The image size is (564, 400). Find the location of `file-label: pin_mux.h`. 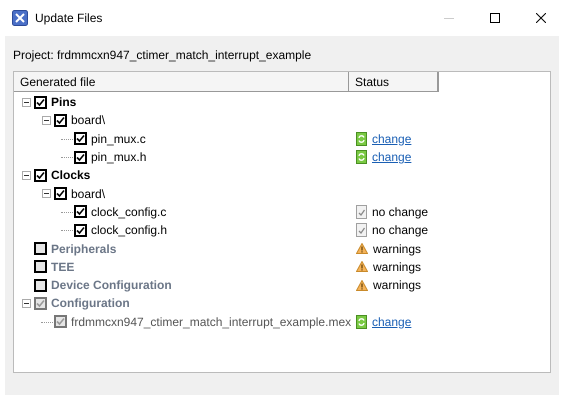

file-label: pin_mux.h is located at coordinates (118, 157).